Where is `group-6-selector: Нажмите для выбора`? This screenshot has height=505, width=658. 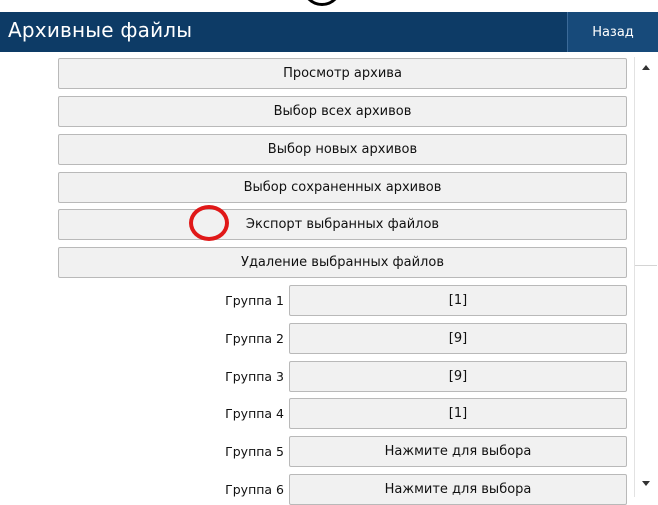 group-6-selector: Нажмите для выбора is located at coordinates (458, 489).